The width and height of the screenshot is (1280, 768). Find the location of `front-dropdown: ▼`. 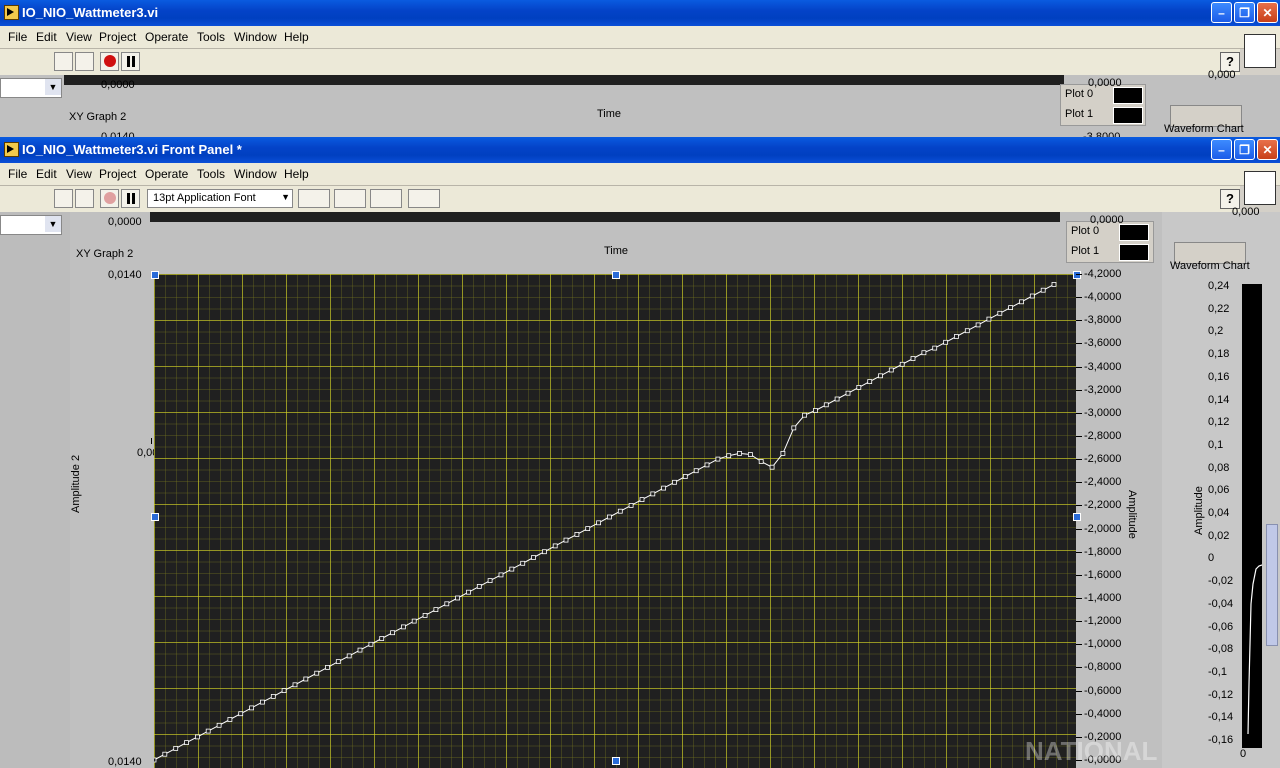

front-dropdown: ▼ is located at coordinates (31, 225).